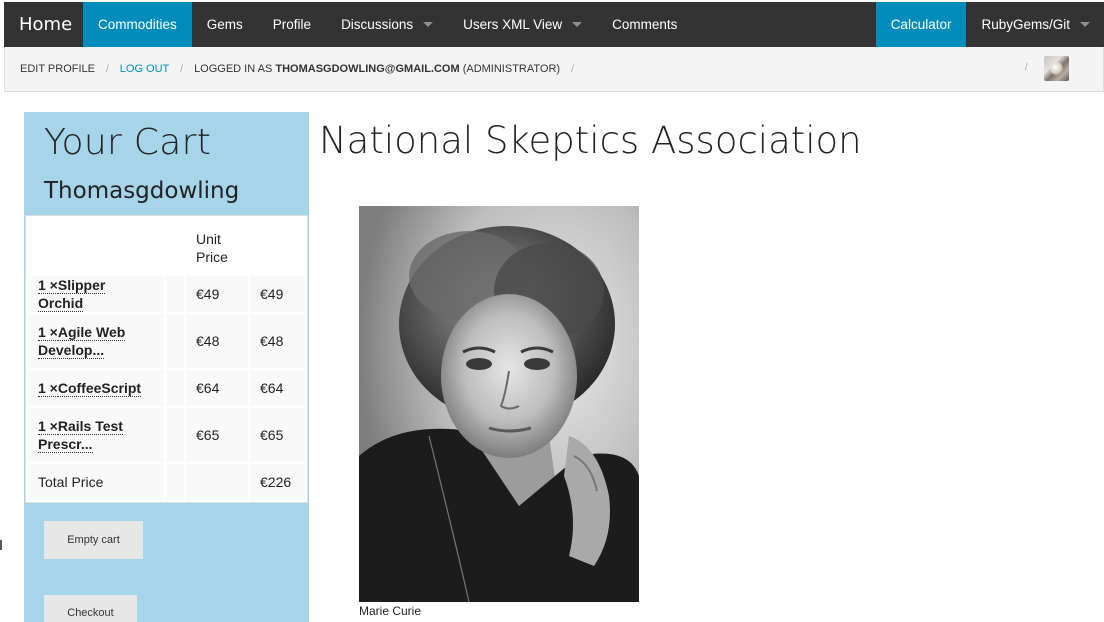  What do you see at coordinates (96, 246) in the screenshot?
I see `header-item` at bounding box center [96, 246].